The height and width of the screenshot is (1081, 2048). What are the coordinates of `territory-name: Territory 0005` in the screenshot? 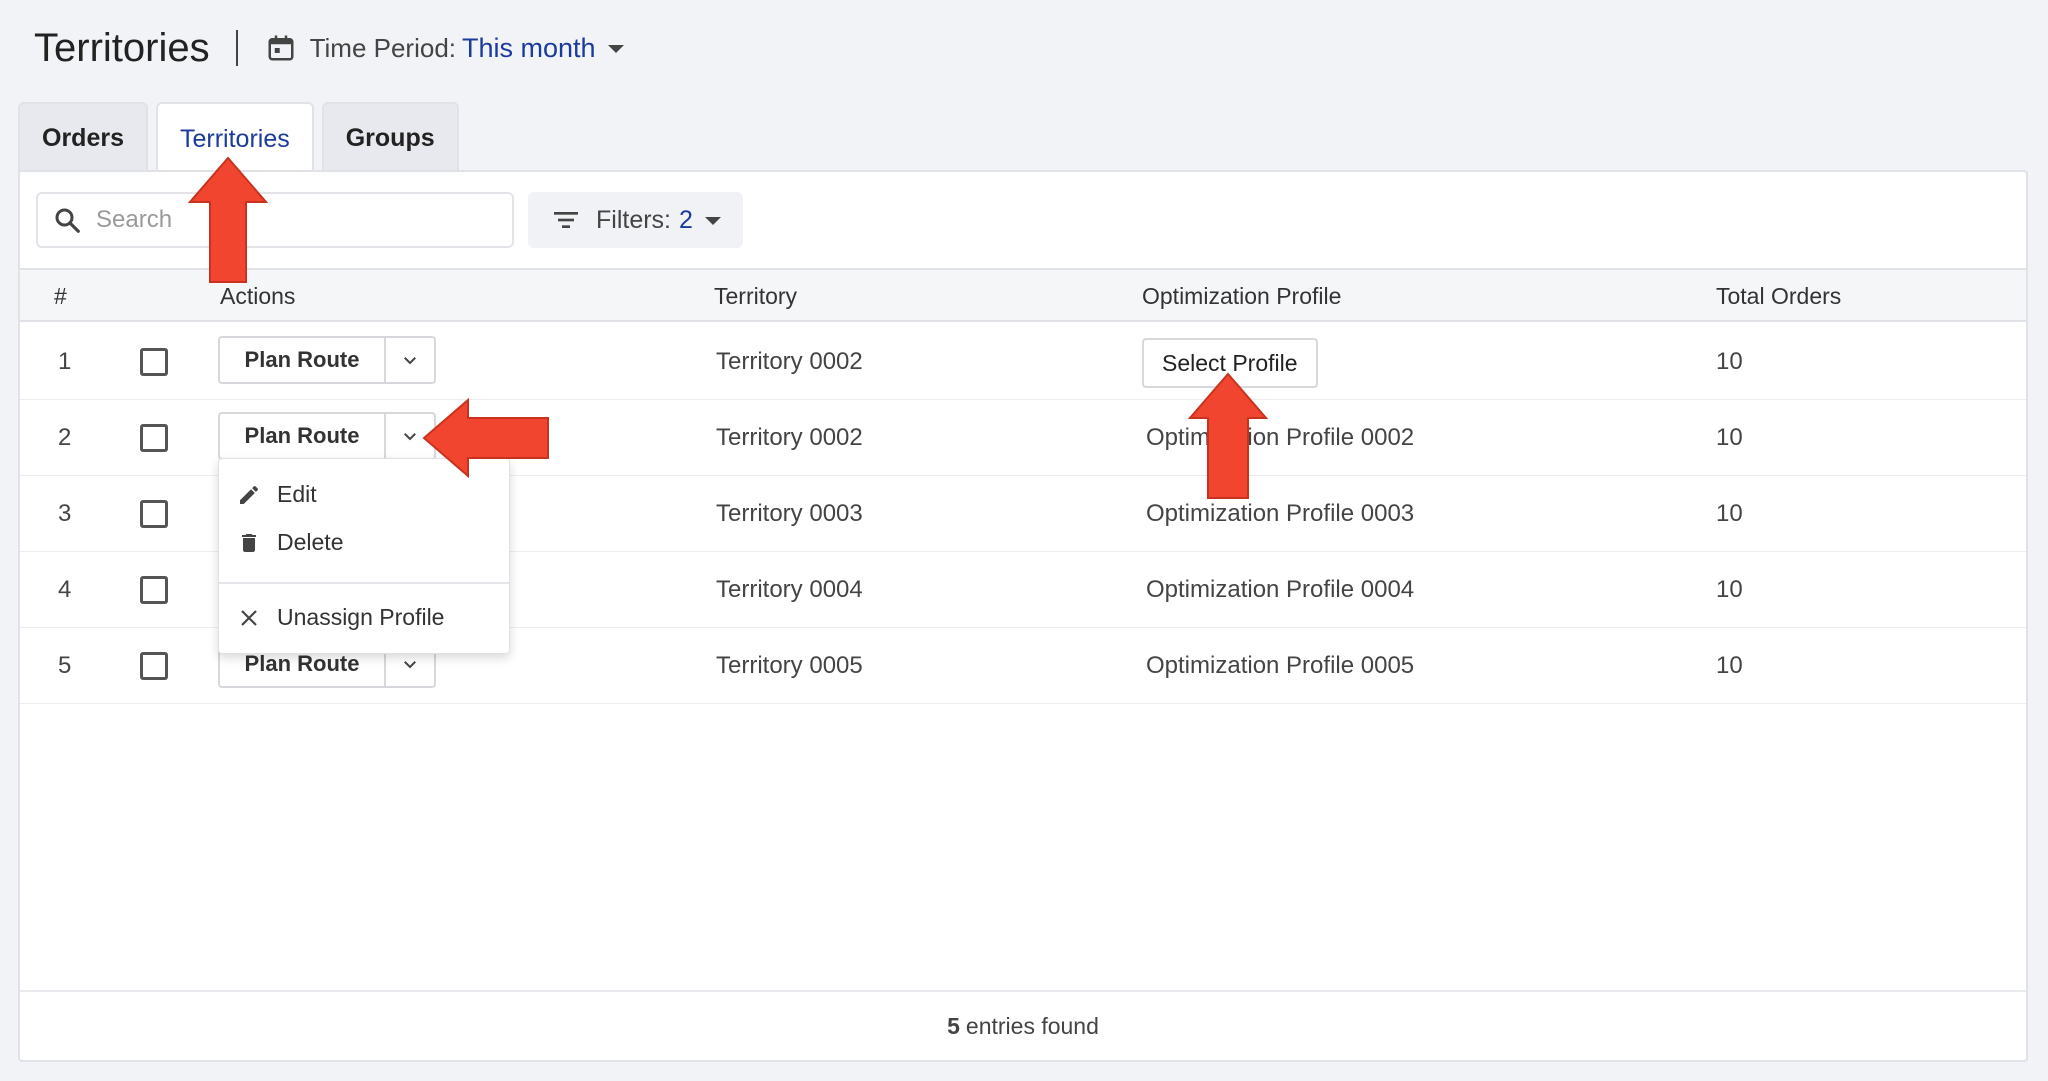 It's located at (789, 665).